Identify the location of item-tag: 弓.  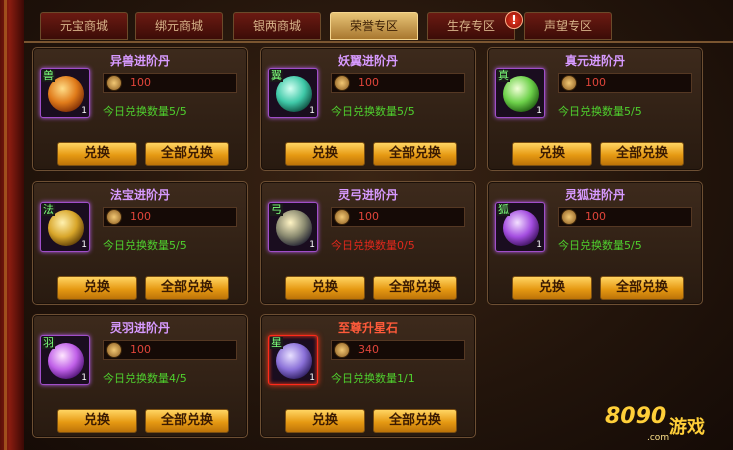
(276, 209).